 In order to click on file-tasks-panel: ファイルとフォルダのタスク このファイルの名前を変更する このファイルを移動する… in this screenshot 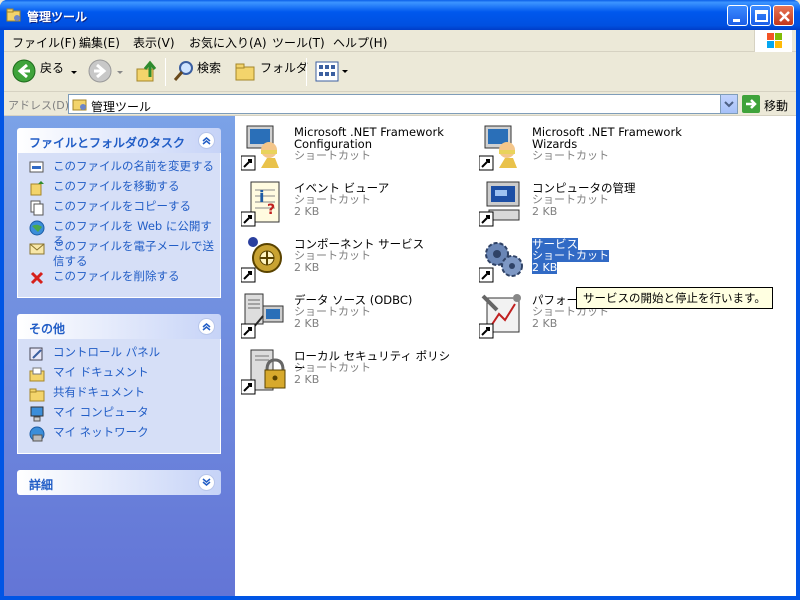, I will do `click(119, 213)`.